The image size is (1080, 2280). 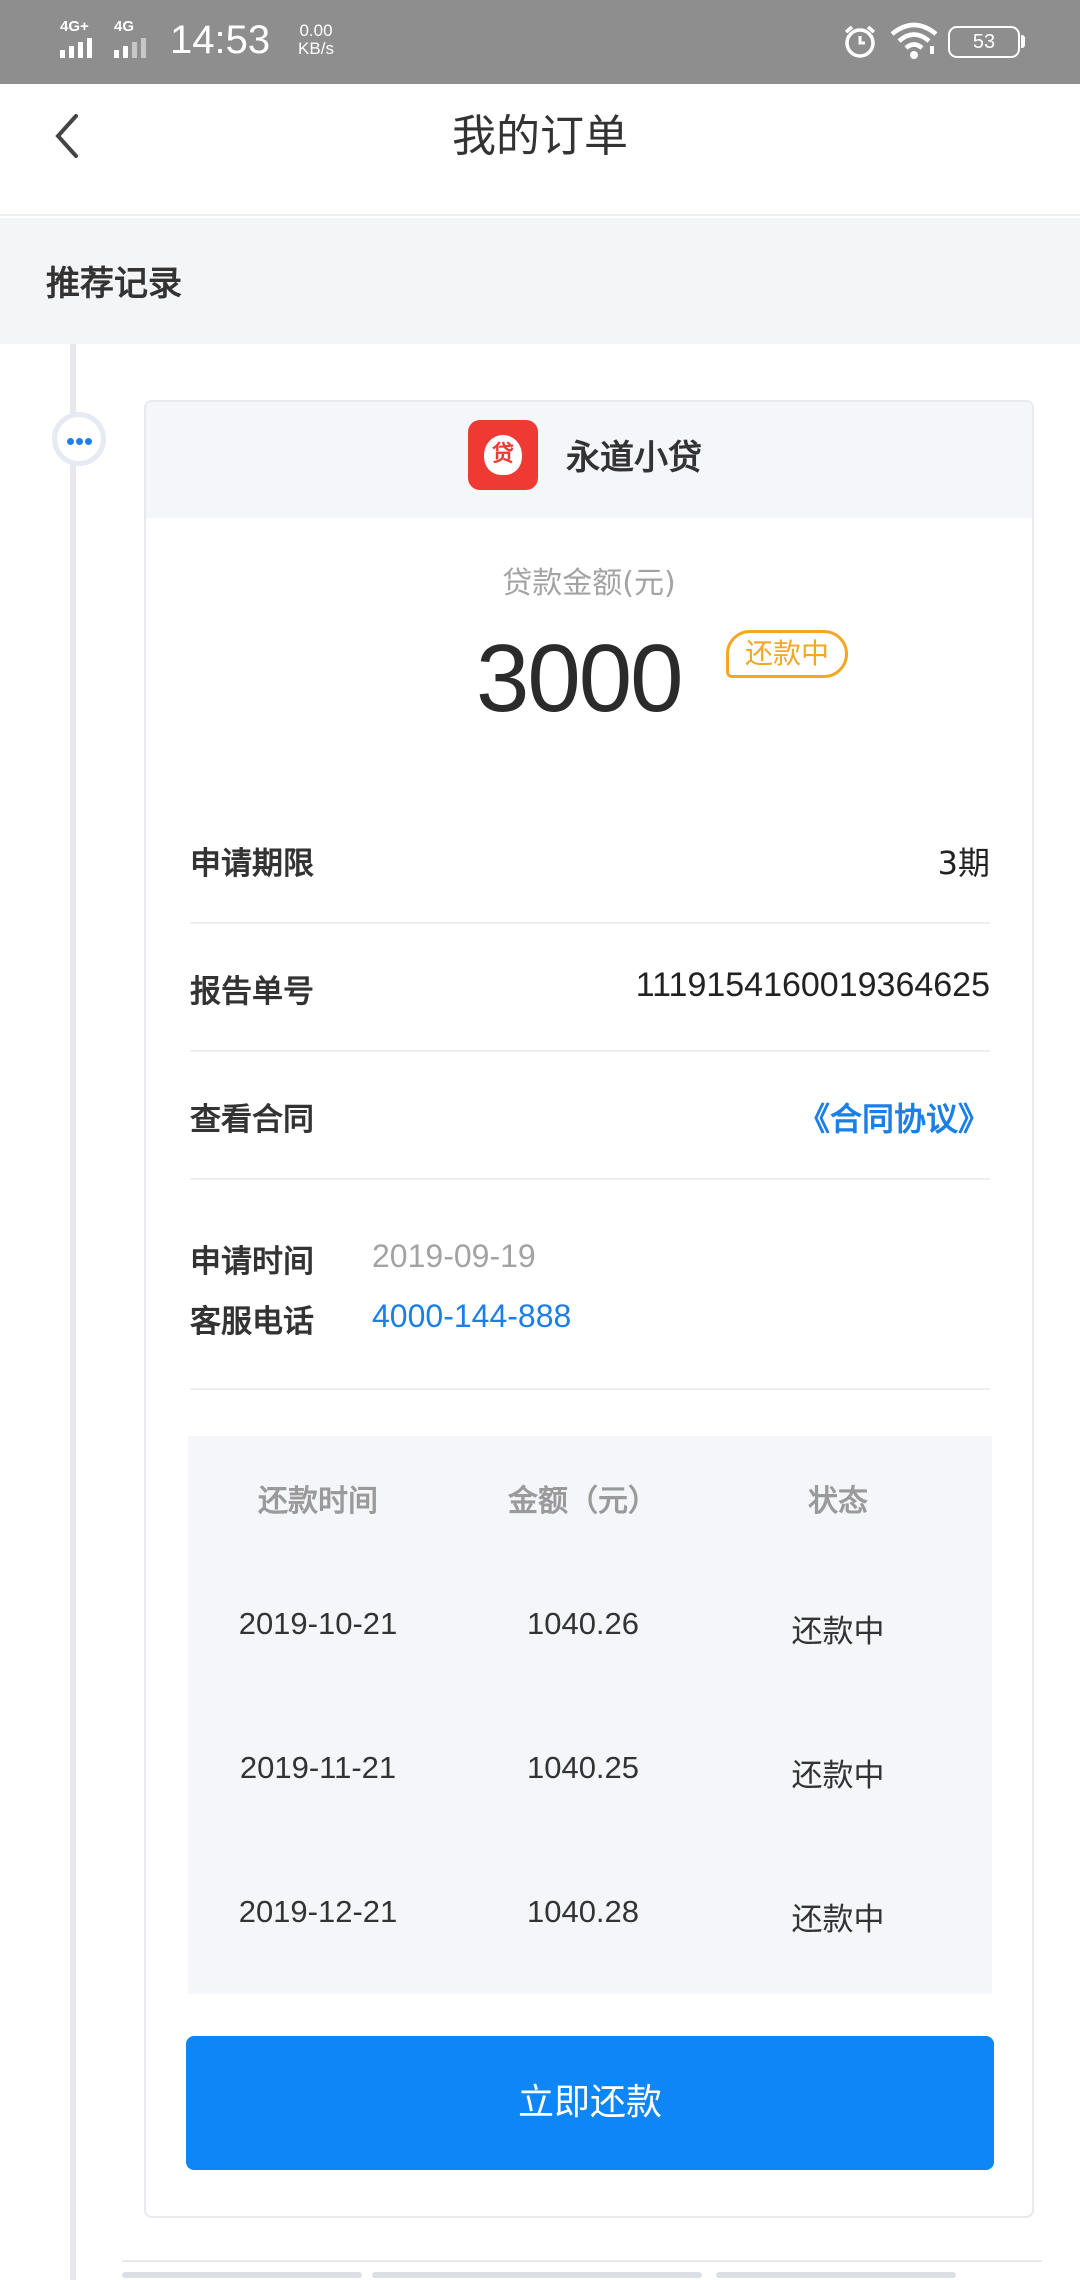 I want to click on table-cell-amount: 1040.25, so click(x=583, y=1767).